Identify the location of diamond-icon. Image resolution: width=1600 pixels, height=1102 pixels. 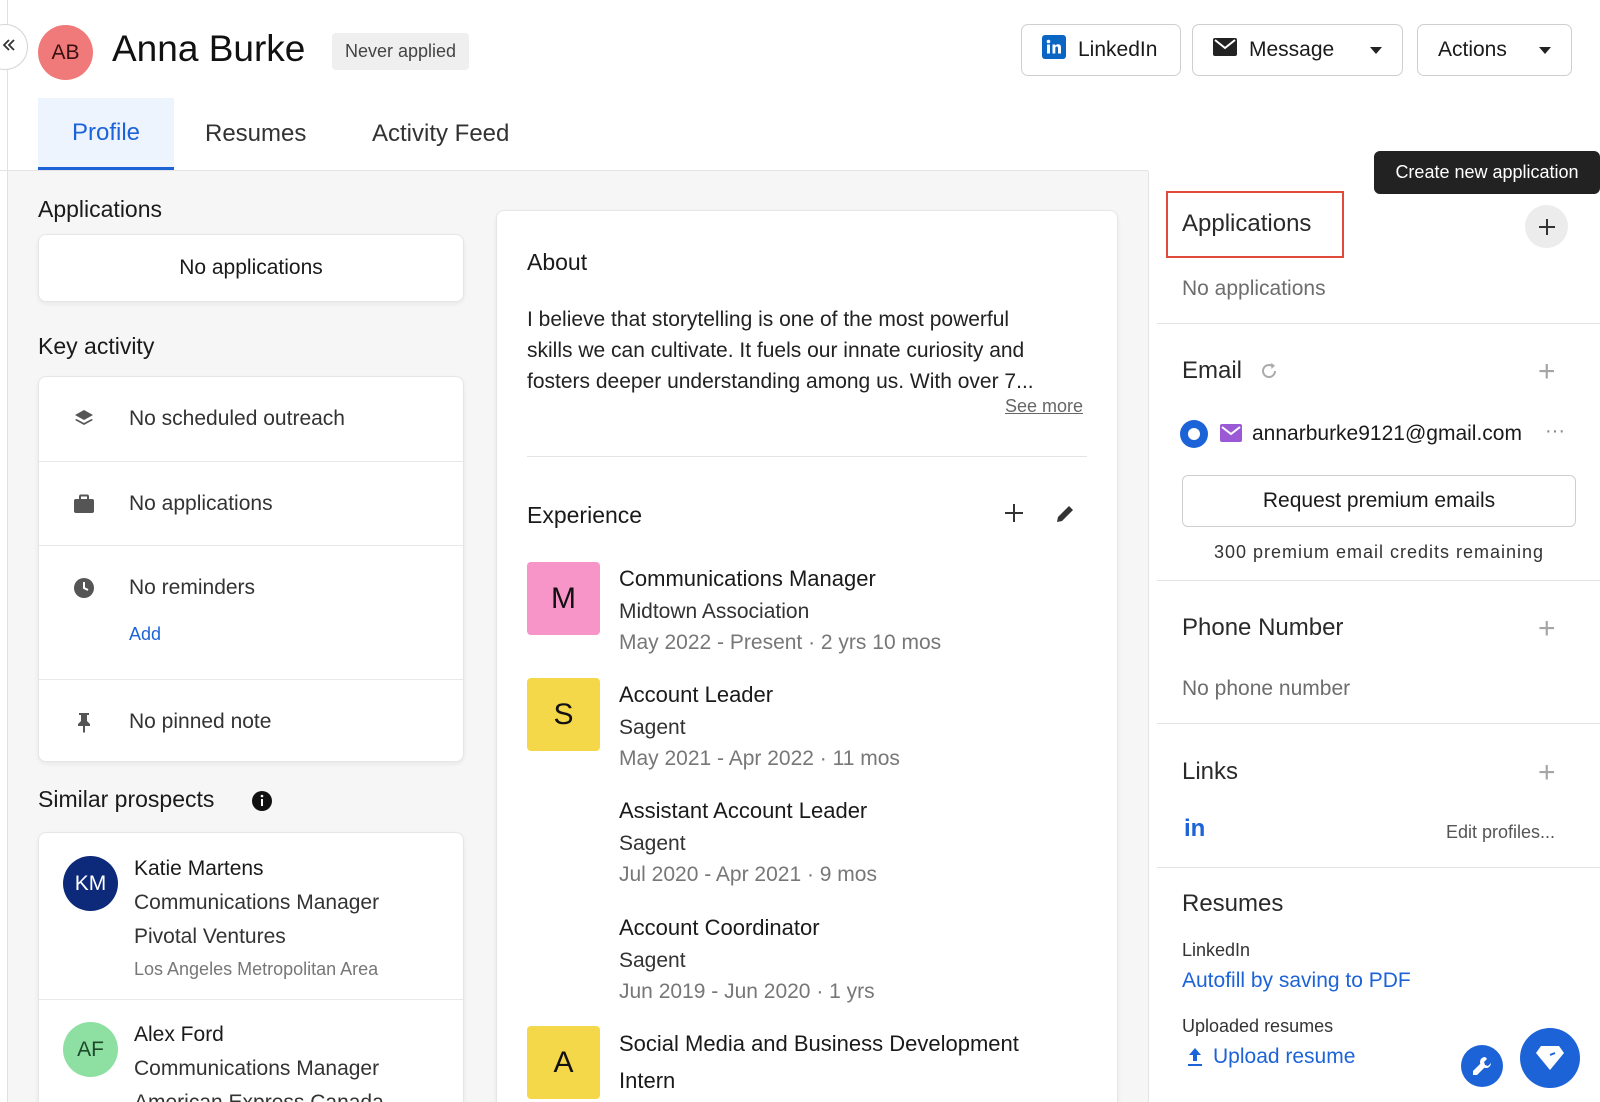
(1550, 1058).